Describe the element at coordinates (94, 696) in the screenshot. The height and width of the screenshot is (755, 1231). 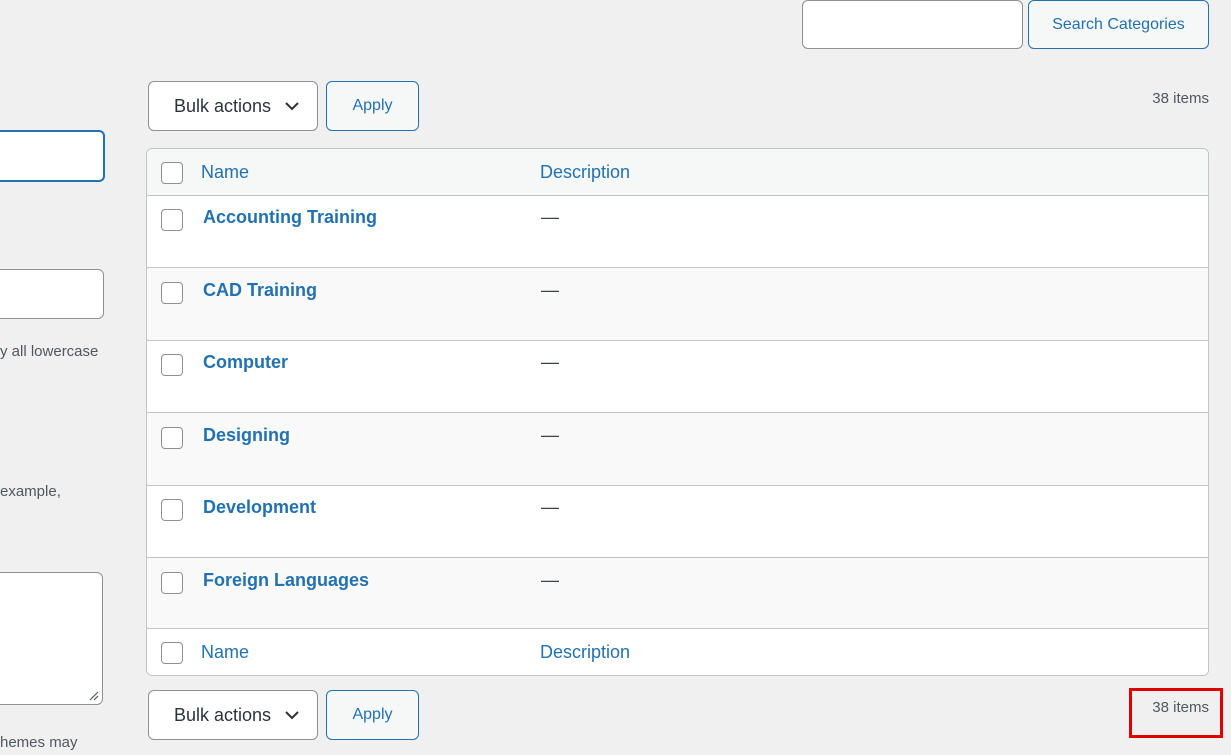
I see `resize-handle-icon` at that location.